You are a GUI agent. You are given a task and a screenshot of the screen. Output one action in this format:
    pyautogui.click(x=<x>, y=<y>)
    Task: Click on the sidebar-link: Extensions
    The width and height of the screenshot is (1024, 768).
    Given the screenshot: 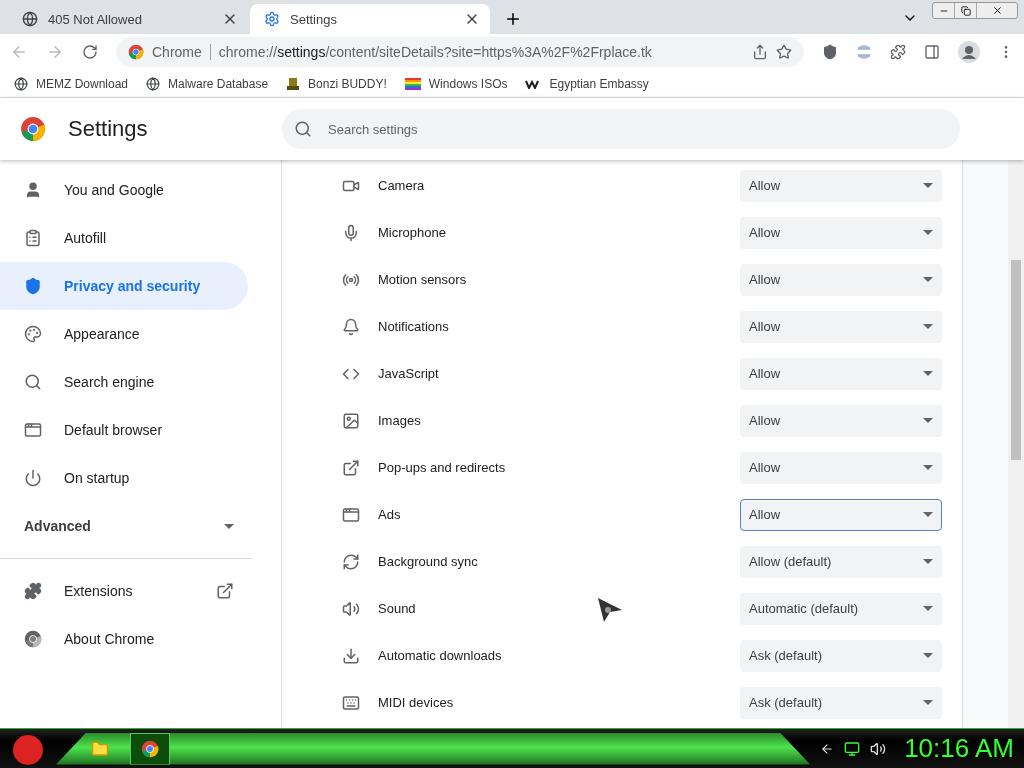 What is the action you would take?
    pyautogui.click(x=124, y=591)
    